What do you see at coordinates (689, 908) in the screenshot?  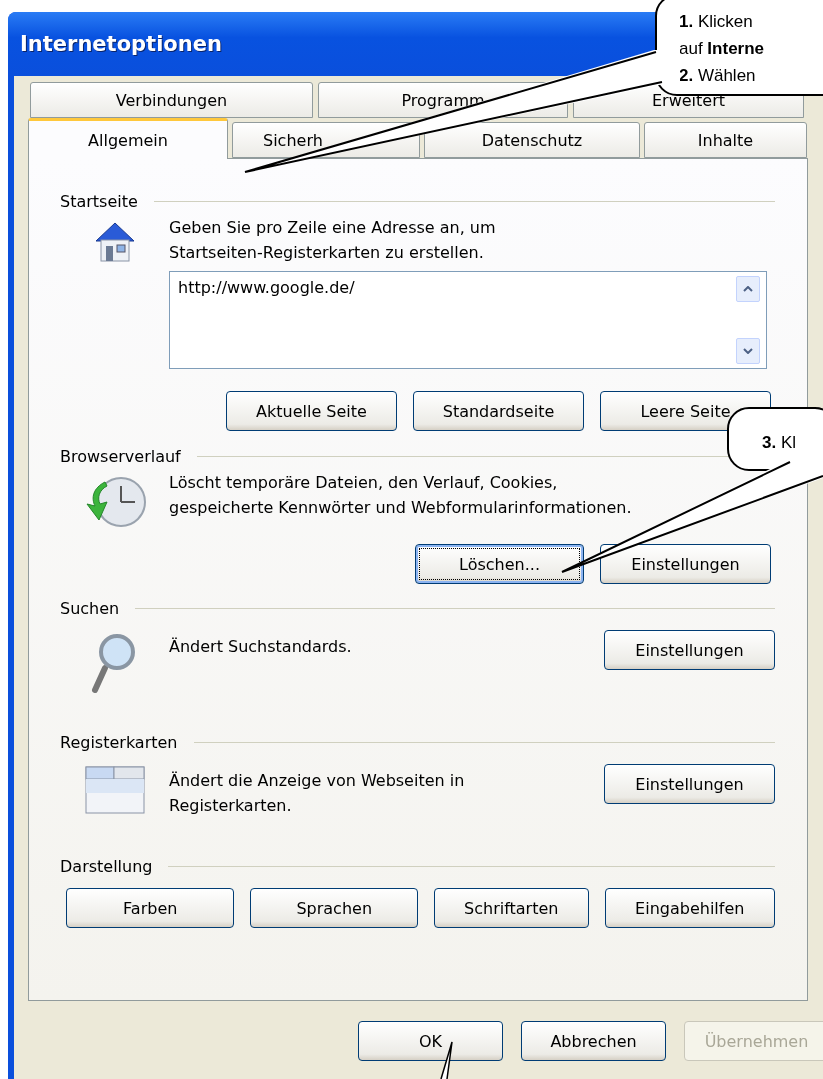 I see `button: Eingabehilfen` at bounding box center [689, 908].